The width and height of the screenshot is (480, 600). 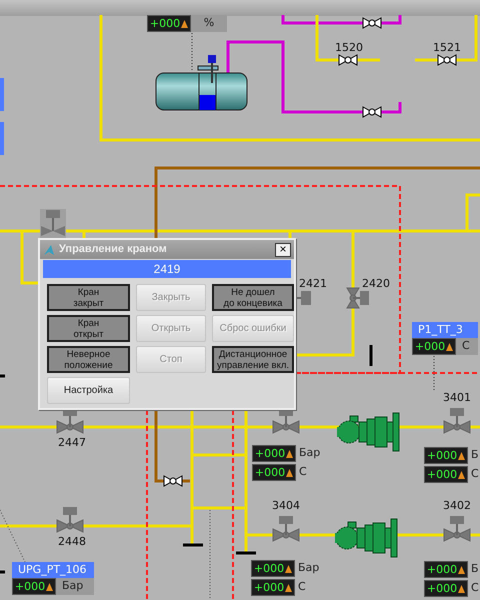 I want to click on app-icon, so click(x=49, y=250).